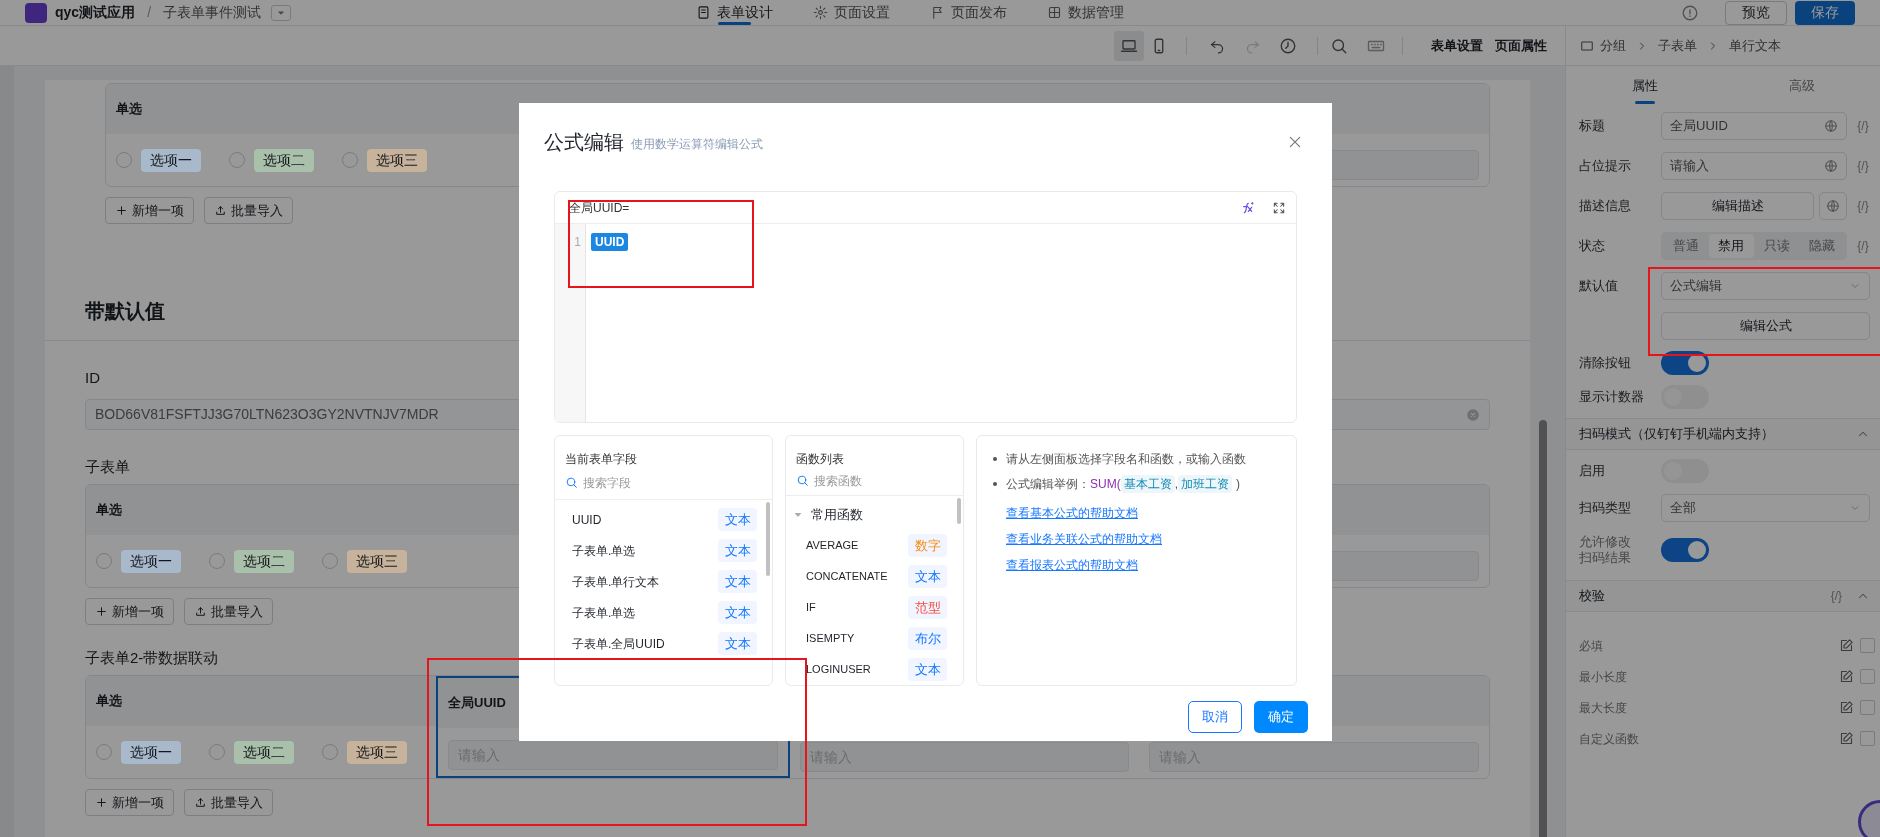 This screenshot has height=837, width=1880. I want to click on edit-formula-button: 编辑公式, so click(1765, 326).